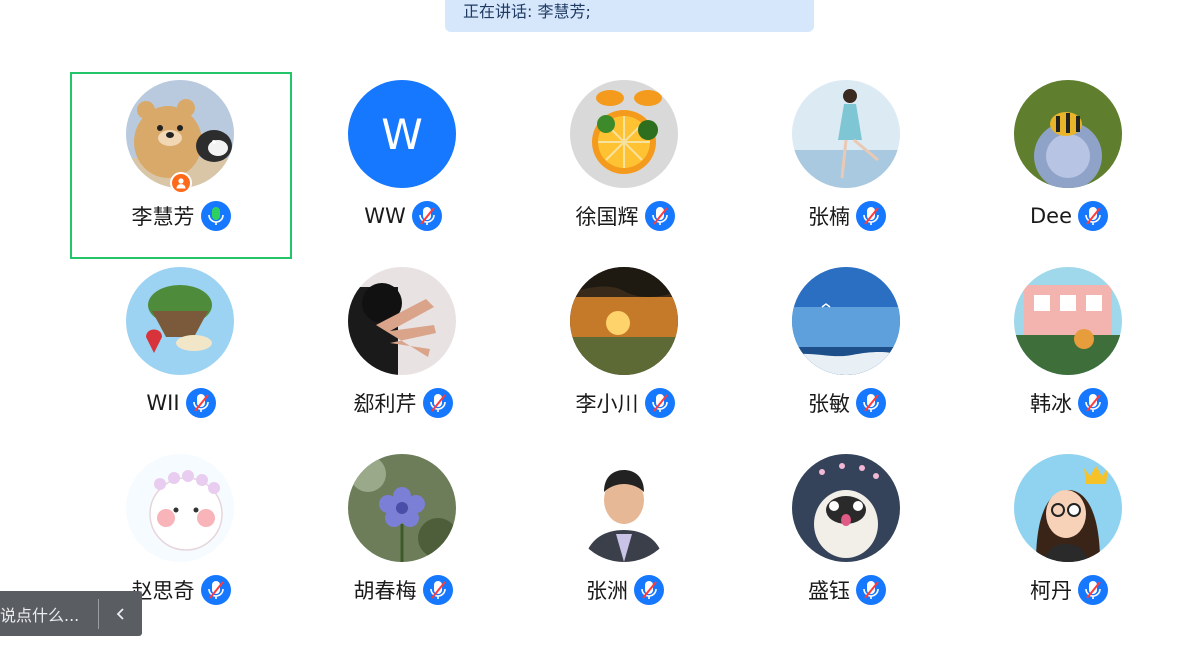  I want to click on participant-name: 张楠, so click(829, 217).